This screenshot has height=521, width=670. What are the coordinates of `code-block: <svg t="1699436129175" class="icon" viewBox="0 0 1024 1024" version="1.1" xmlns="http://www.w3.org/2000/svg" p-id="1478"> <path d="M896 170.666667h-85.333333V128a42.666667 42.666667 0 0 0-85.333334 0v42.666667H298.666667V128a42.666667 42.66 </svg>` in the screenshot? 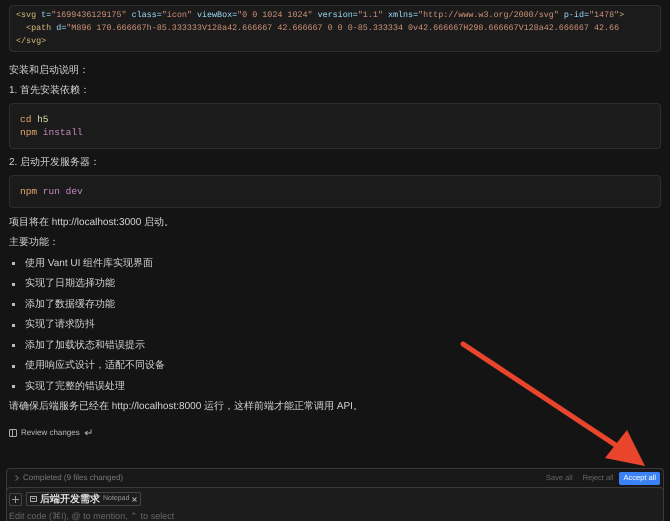 It's located at (335, 28).